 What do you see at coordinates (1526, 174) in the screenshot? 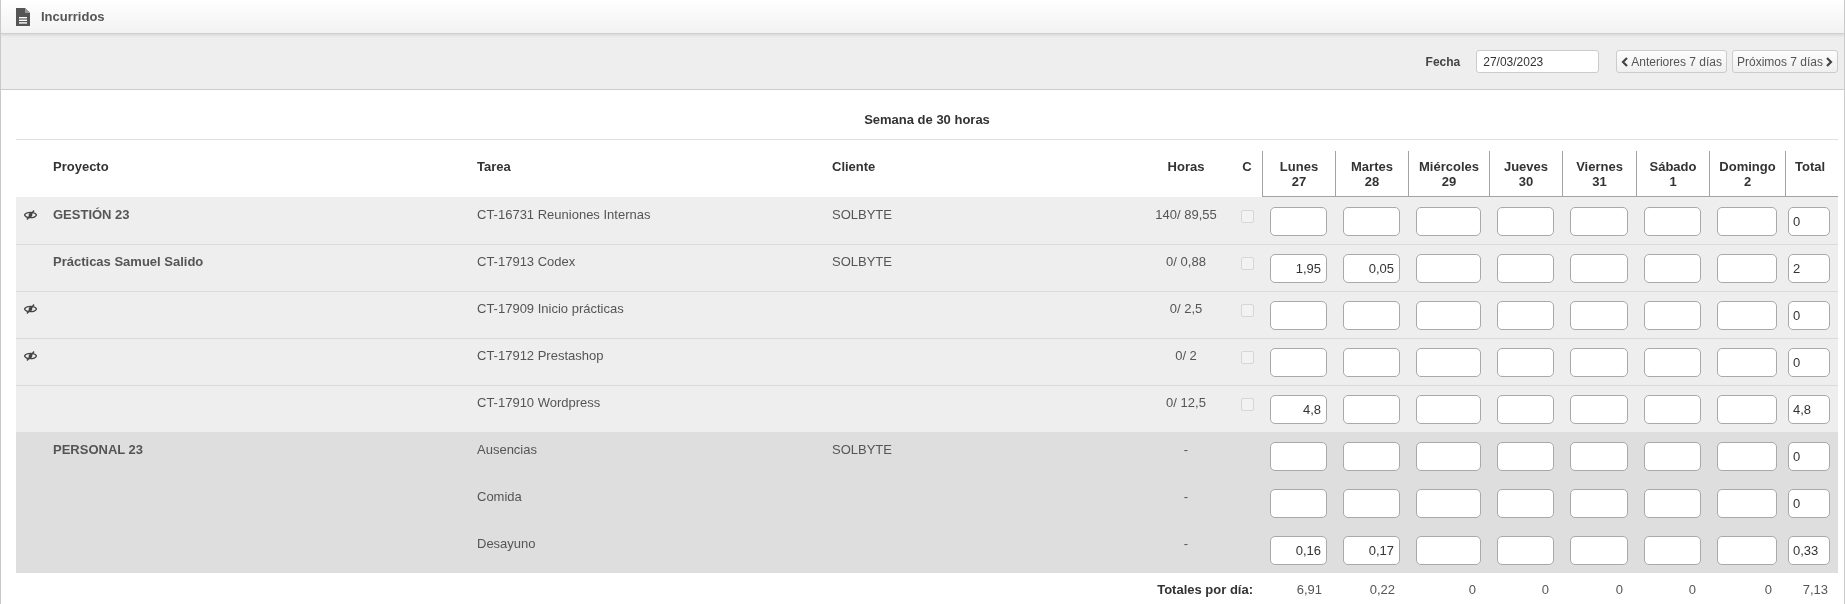
I see `day-column-header: Jueves 30` at bounding box center [1526, 174].